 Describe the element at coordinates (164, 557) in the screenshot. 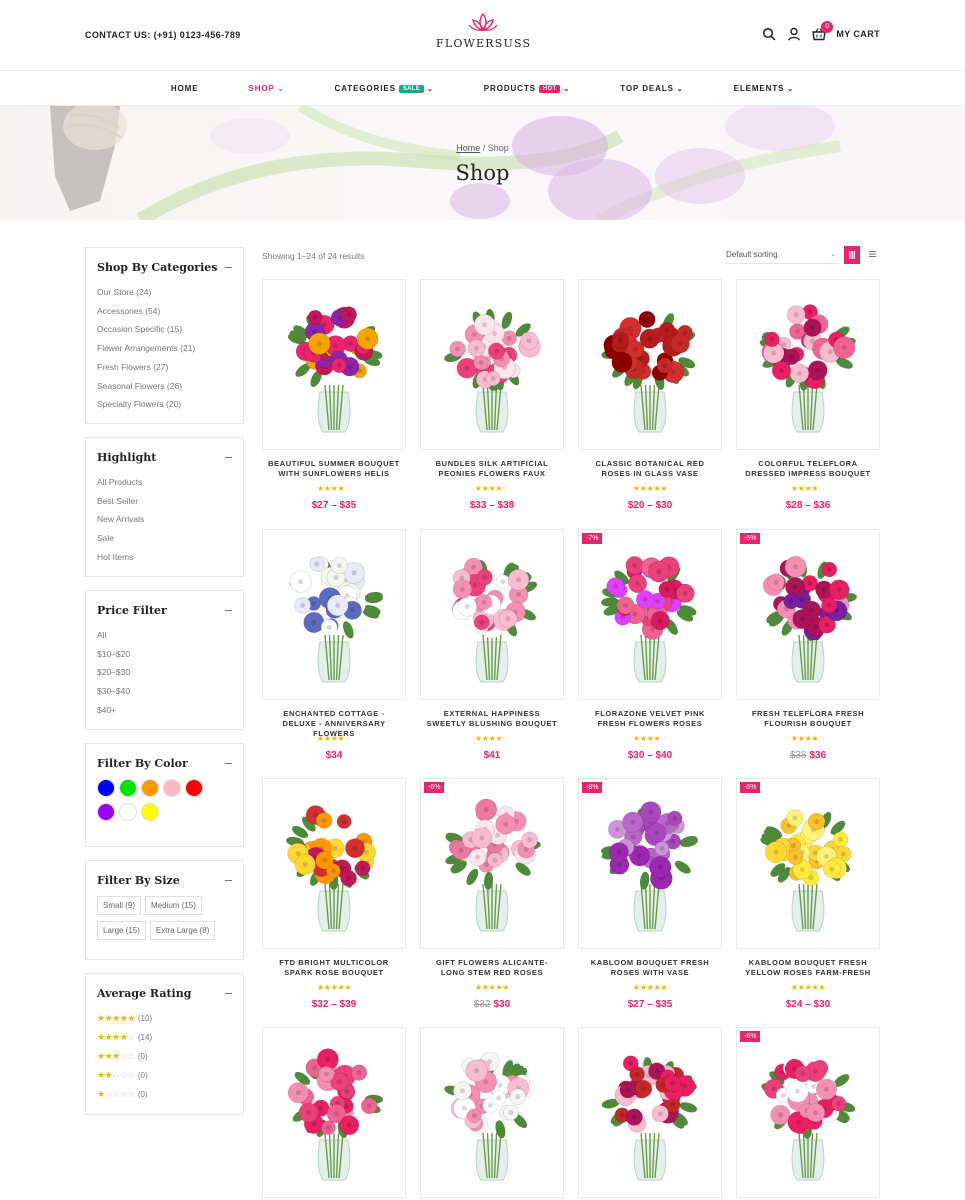

I see `filter-link: Hot Items` at that location.